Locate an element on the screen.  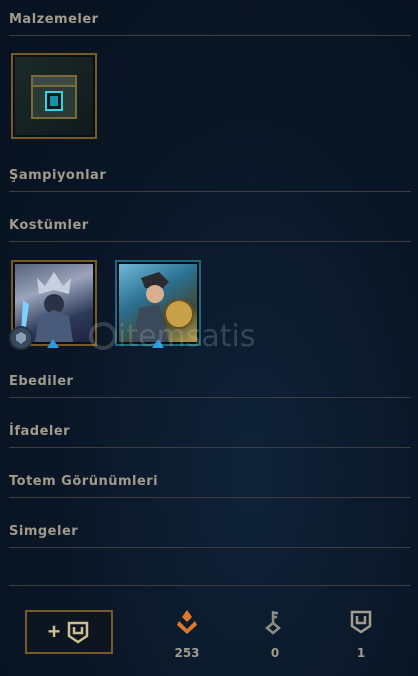
champions-title: Şampiyonlar is located at coordinates (58, 175).